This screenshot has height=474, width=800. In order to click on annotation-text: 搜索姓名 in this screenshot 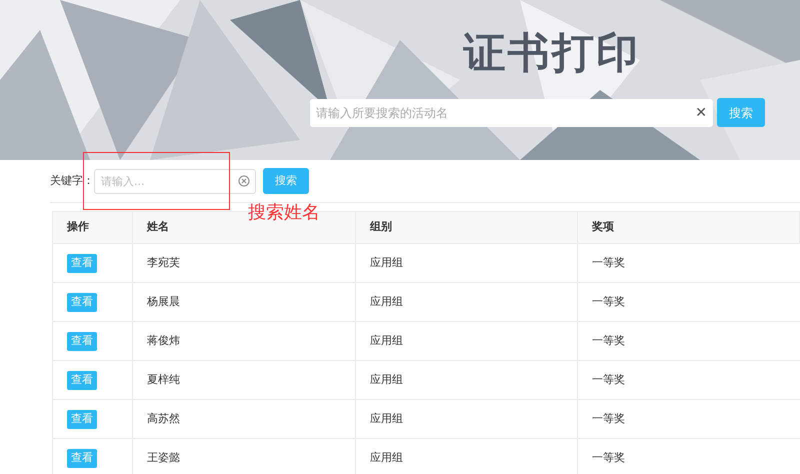, I will do `click(284, 213)`.